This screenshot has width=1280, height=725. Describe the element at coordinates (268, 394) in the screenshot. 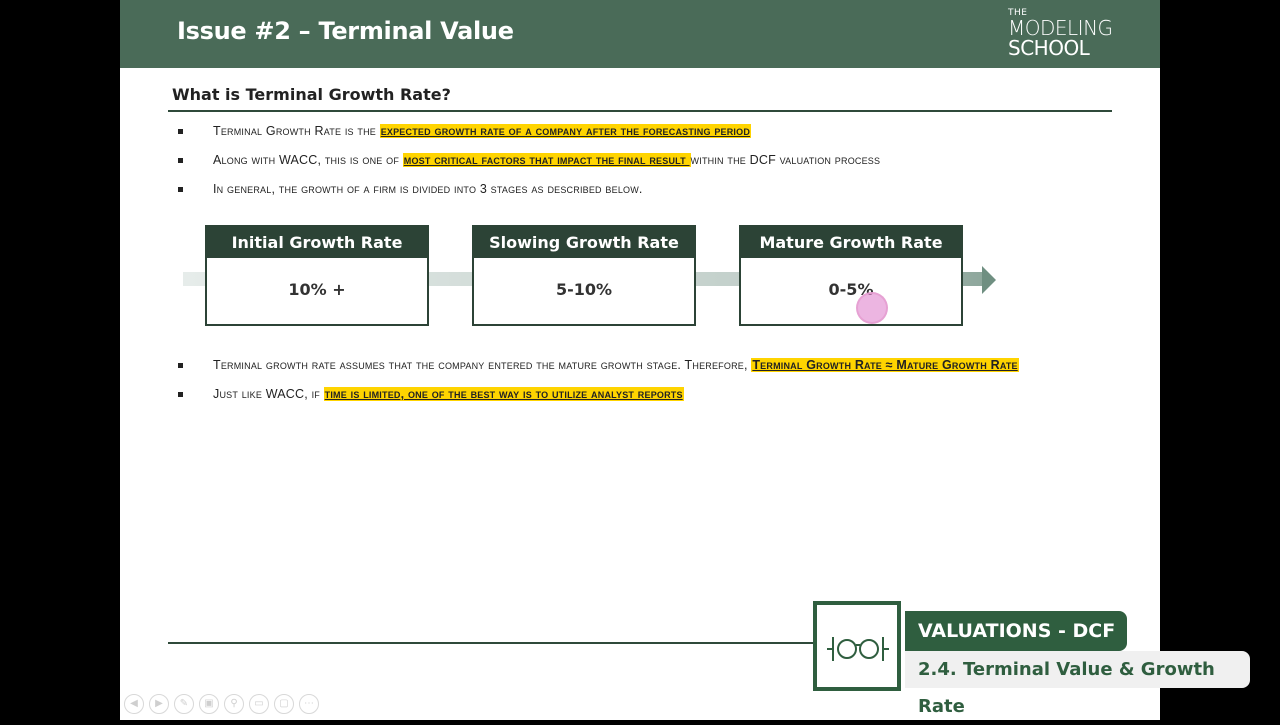

I see `bullet-text-plain: Just like WACC, if` at that location.